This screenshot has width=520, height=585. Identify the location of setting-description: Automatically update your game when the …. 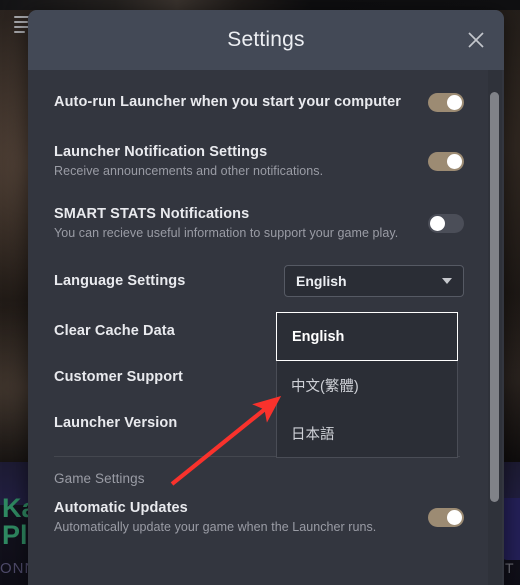
(215, 527).